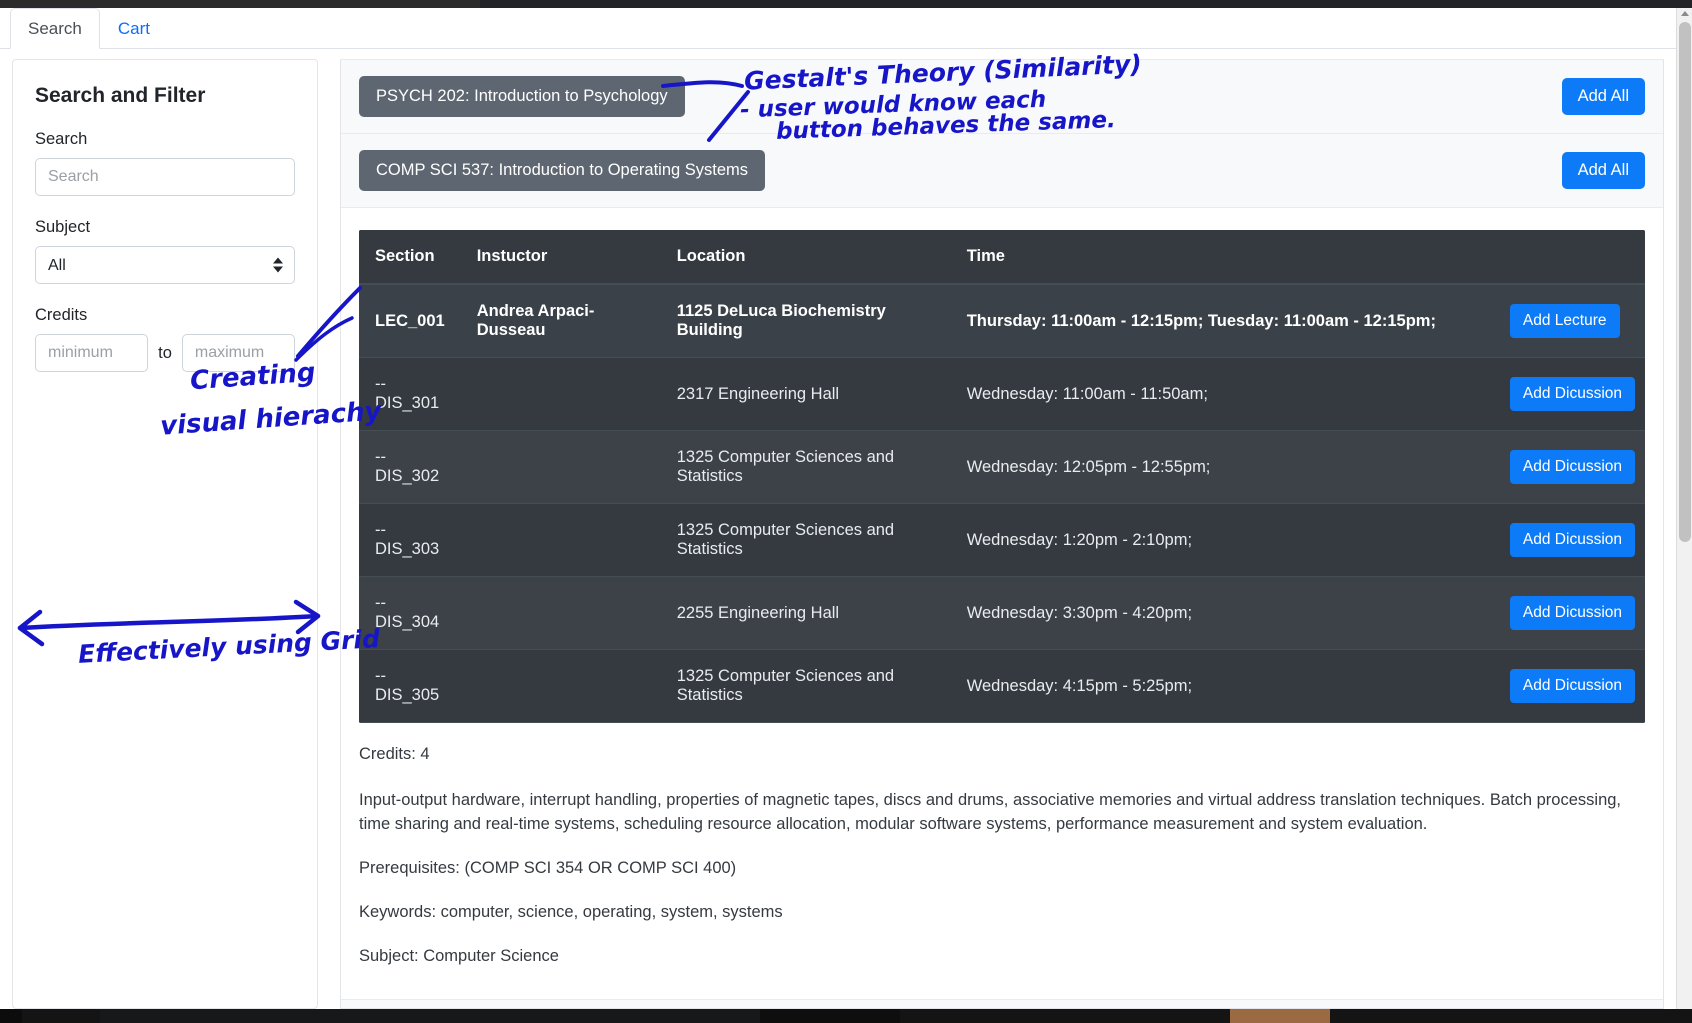 The height and width of the screenshot is (1023, 1692). I want to click on course-subject-text: Subject: Computer Science, so click(459, 955).